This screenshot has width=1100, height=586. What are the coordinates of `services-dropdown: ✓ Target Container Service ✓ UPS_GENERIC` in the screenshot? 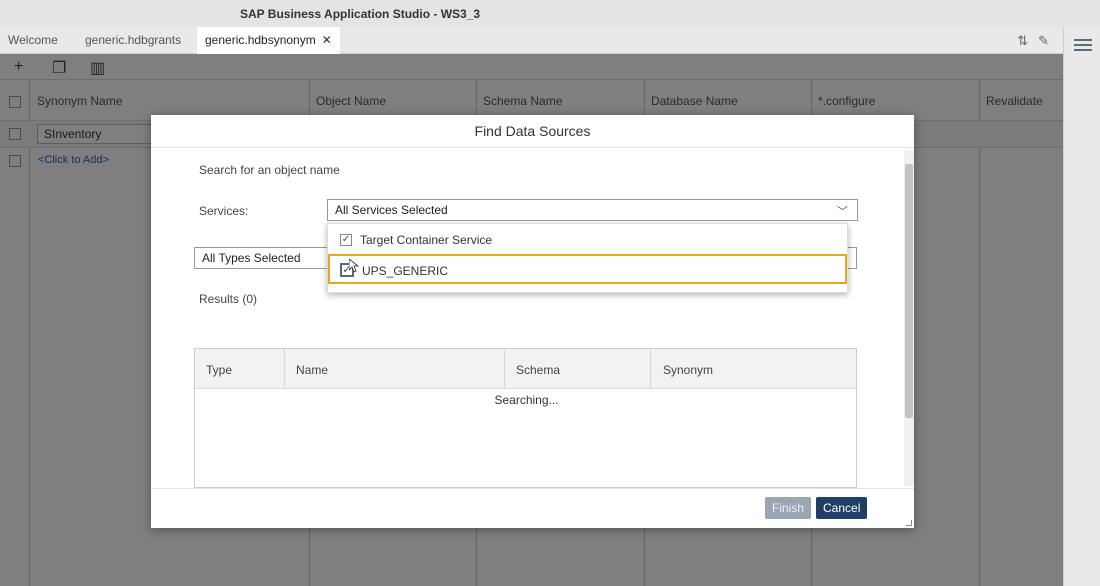 It's located at (587, 258).